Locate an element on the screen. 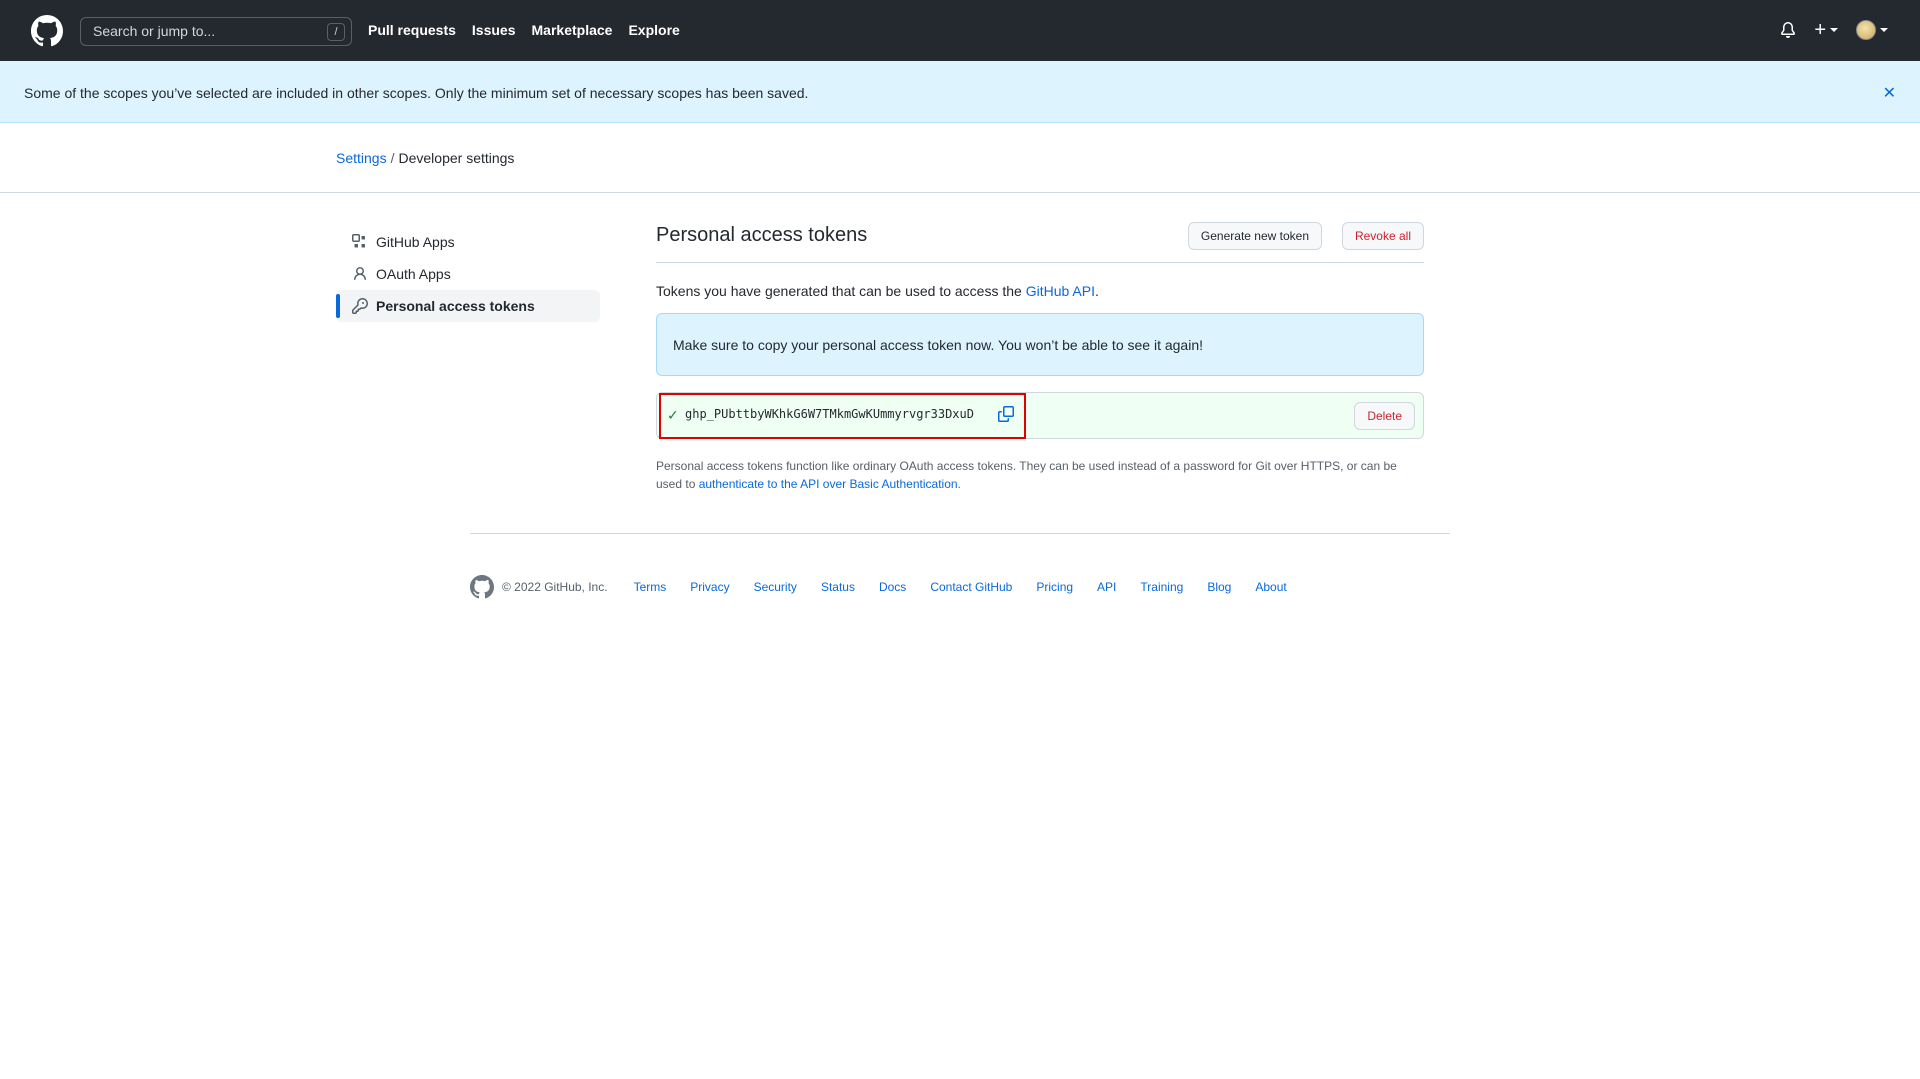 The height and width of the screenshot is (1079, 1920). footer-link-training: Training is located at coordinates (1161, 587).